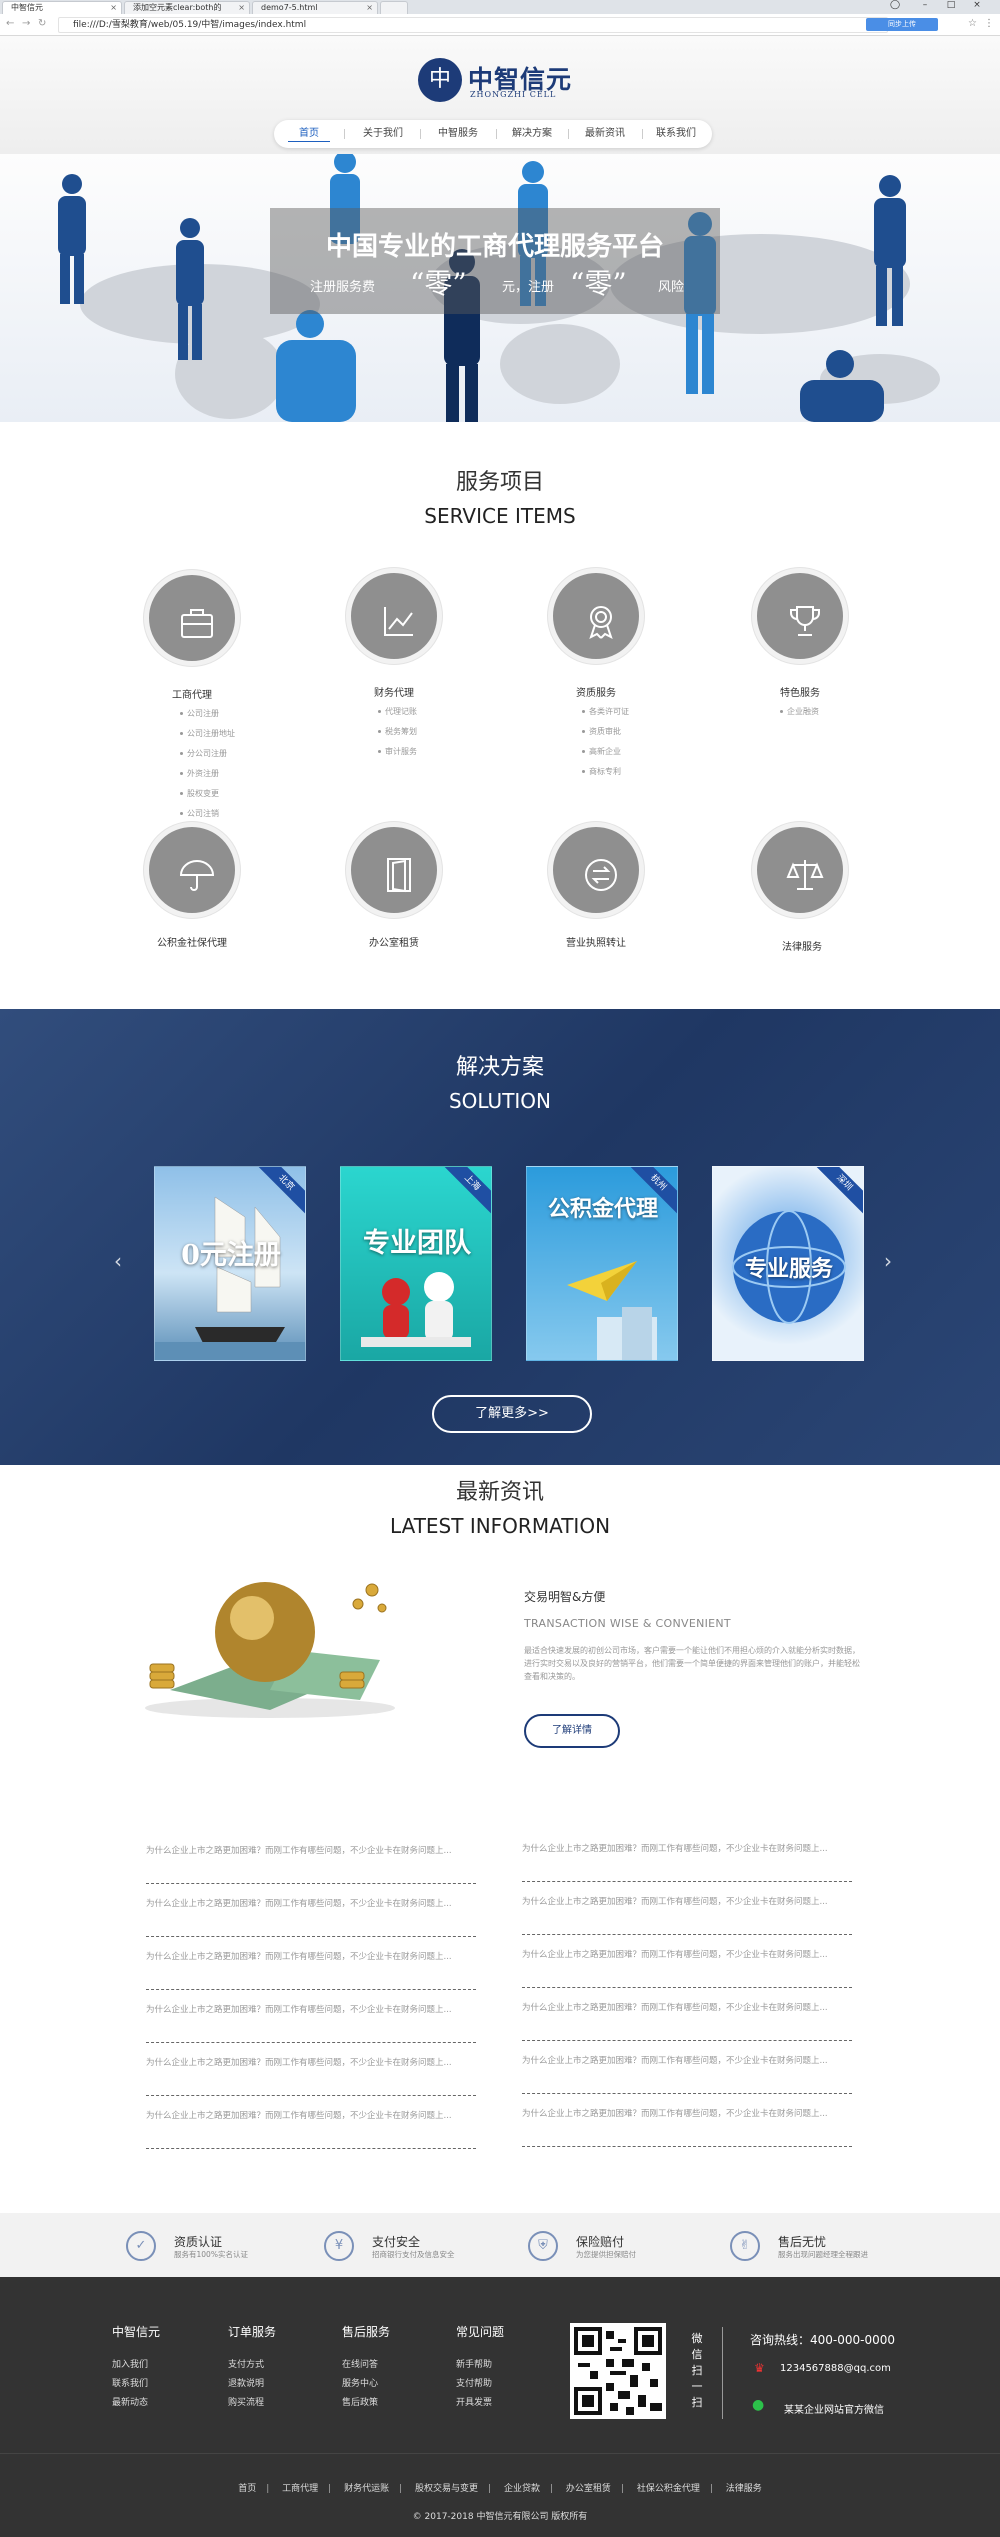 This screenshot has width=1000, height=2537. What do you see at coordinates (588, 2489) in the screenshot?
I see `footer-nav-link: 办公室租赁` at bounding box center [588, 2489].